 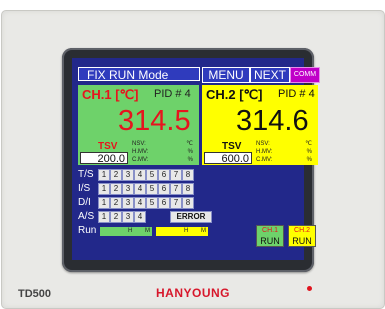 I want to click on ch1-run-button: CH.1 RUN, so click(x=270, y=236).